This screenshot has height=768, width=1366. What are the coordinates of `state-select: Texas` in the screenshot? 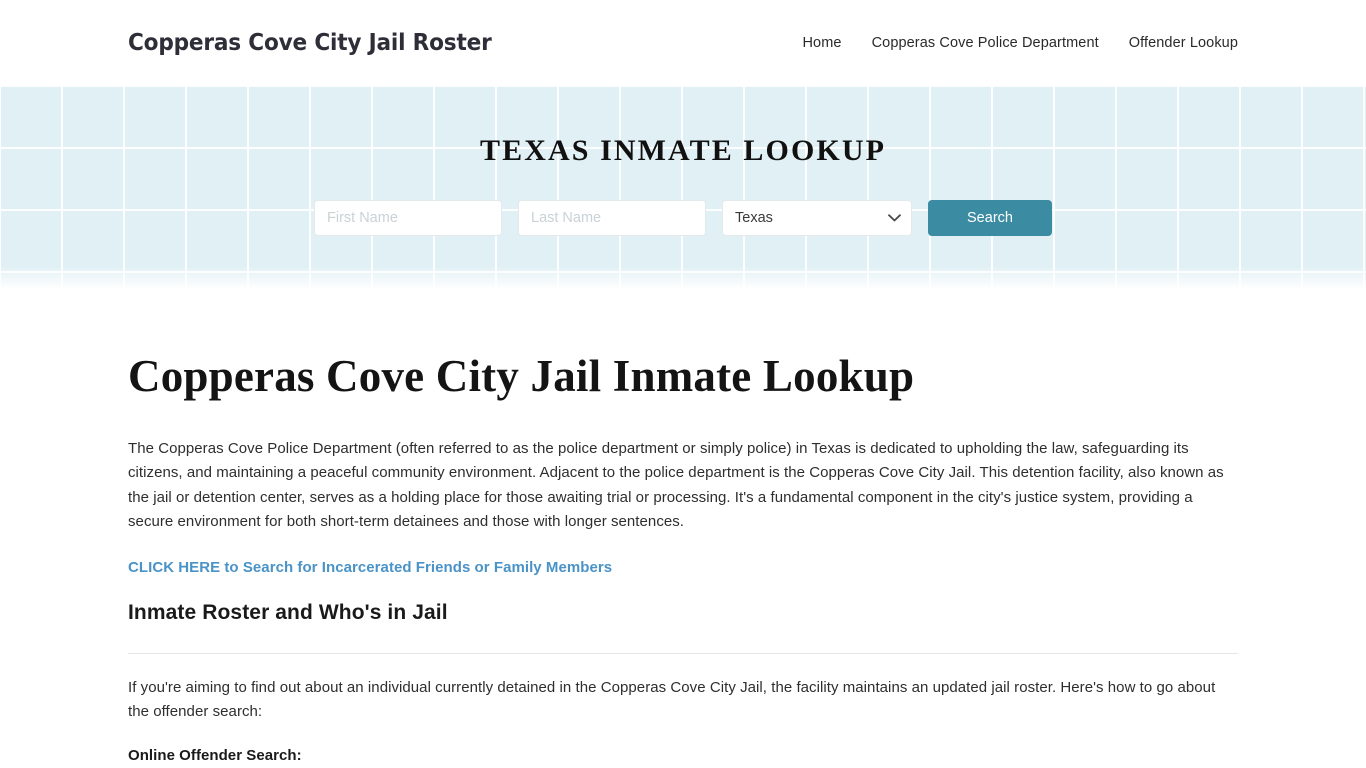 It's located at (817, 218).